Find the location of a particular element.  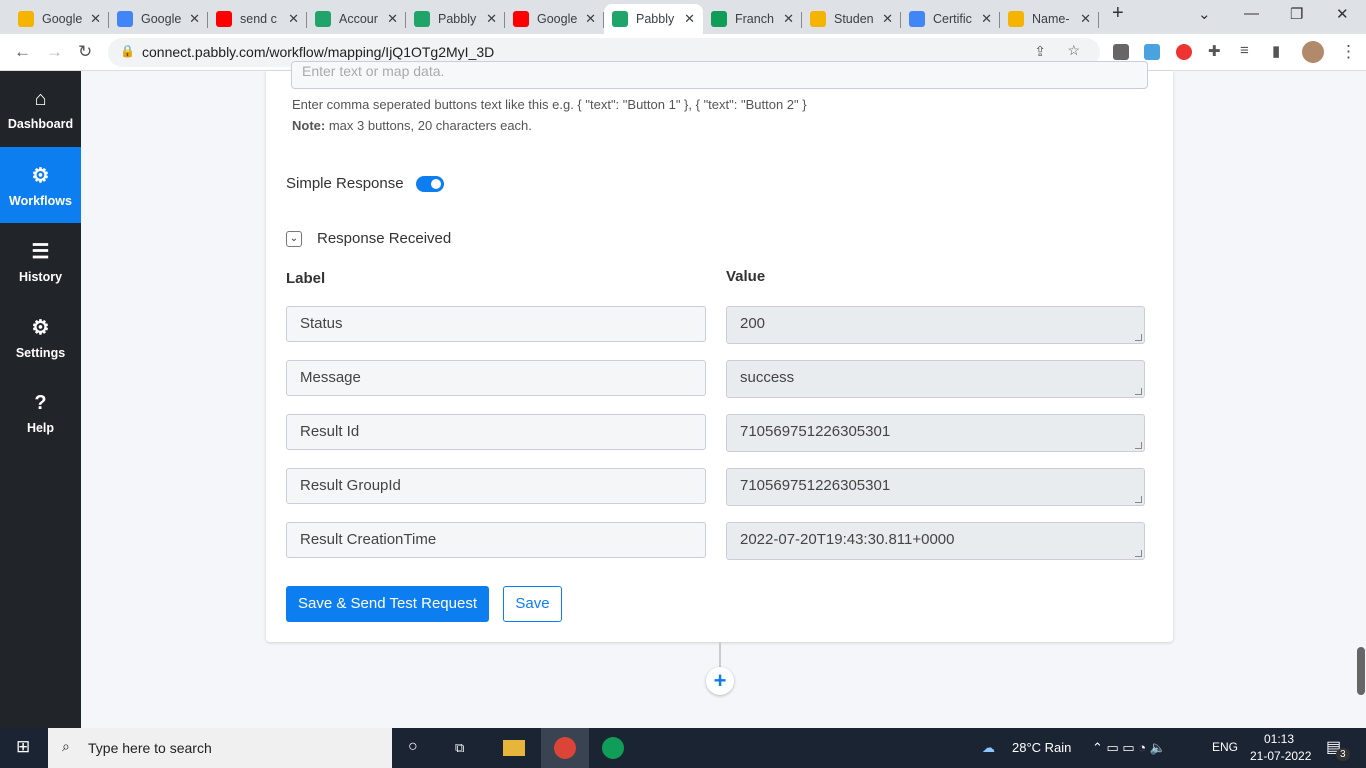

chrome-icon is located at coordinates (565, 748).